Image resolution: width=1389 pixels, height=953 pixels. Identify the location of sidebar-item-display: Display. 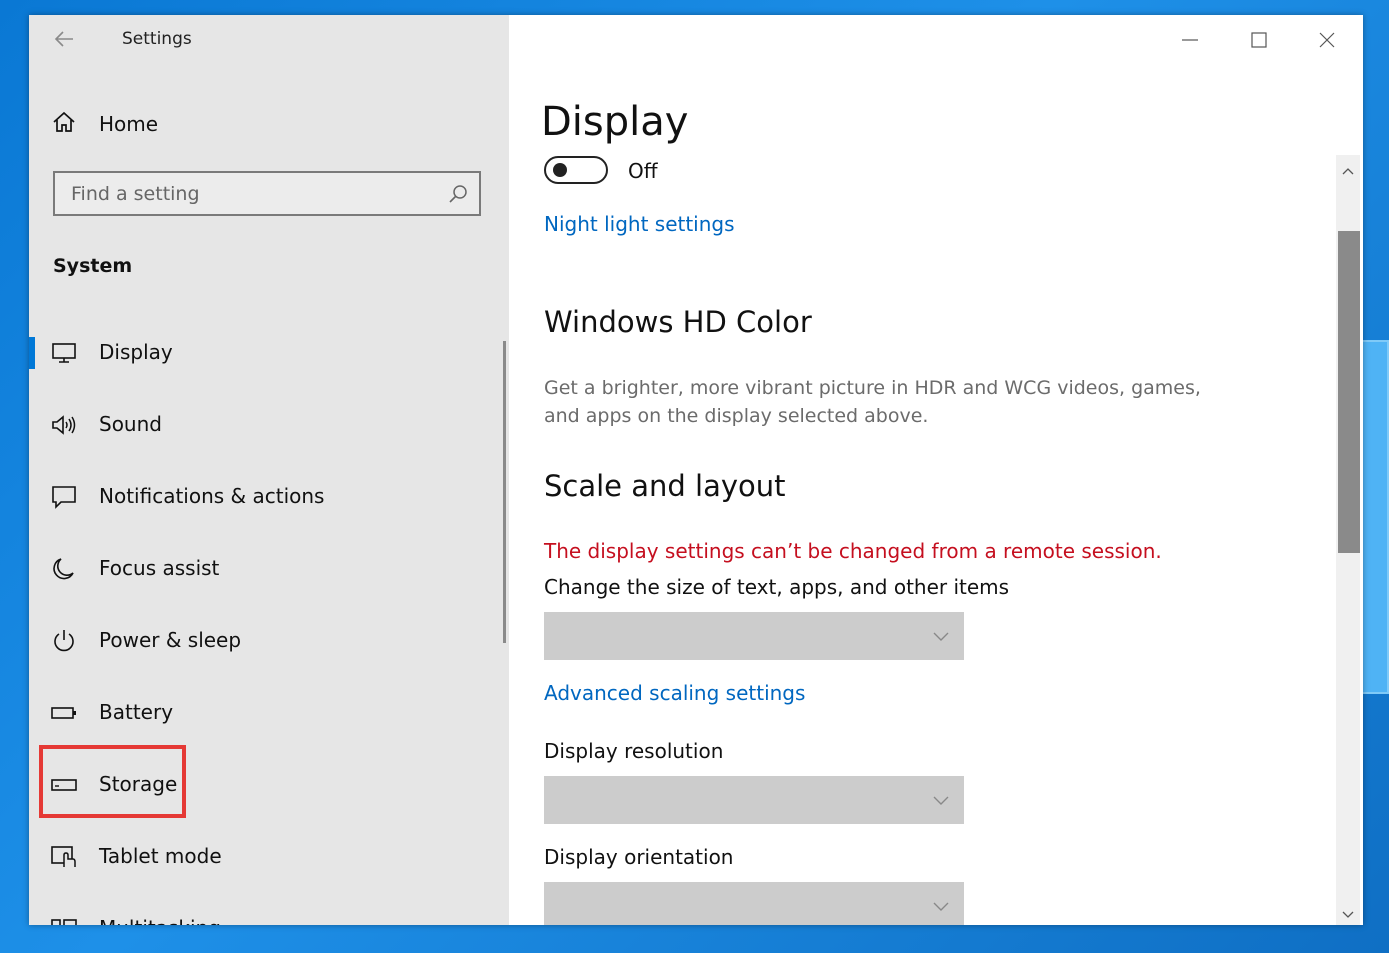
(264, 353).